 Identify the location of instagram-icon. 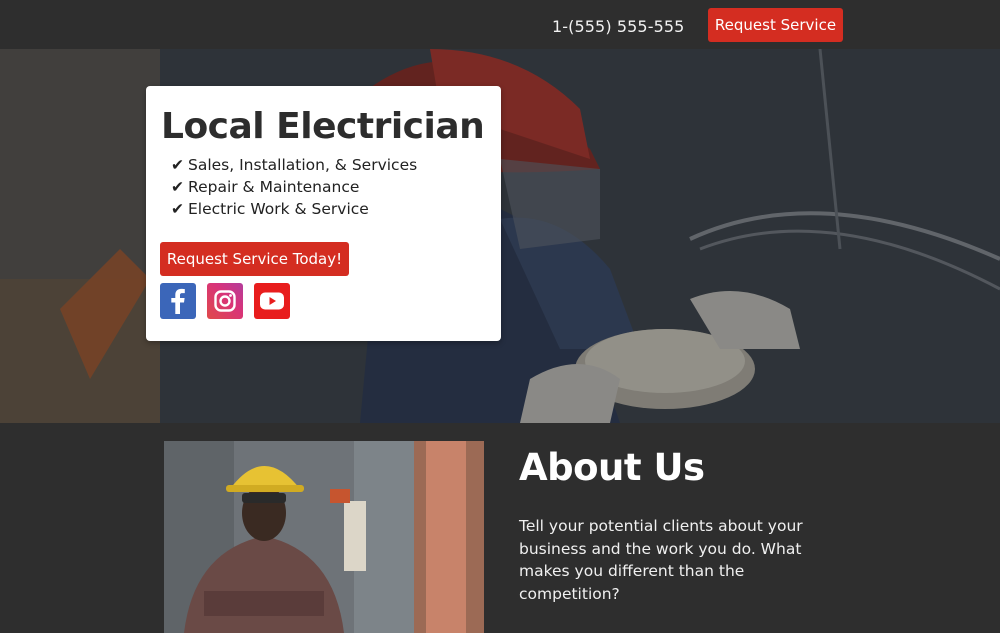
(225, 301).